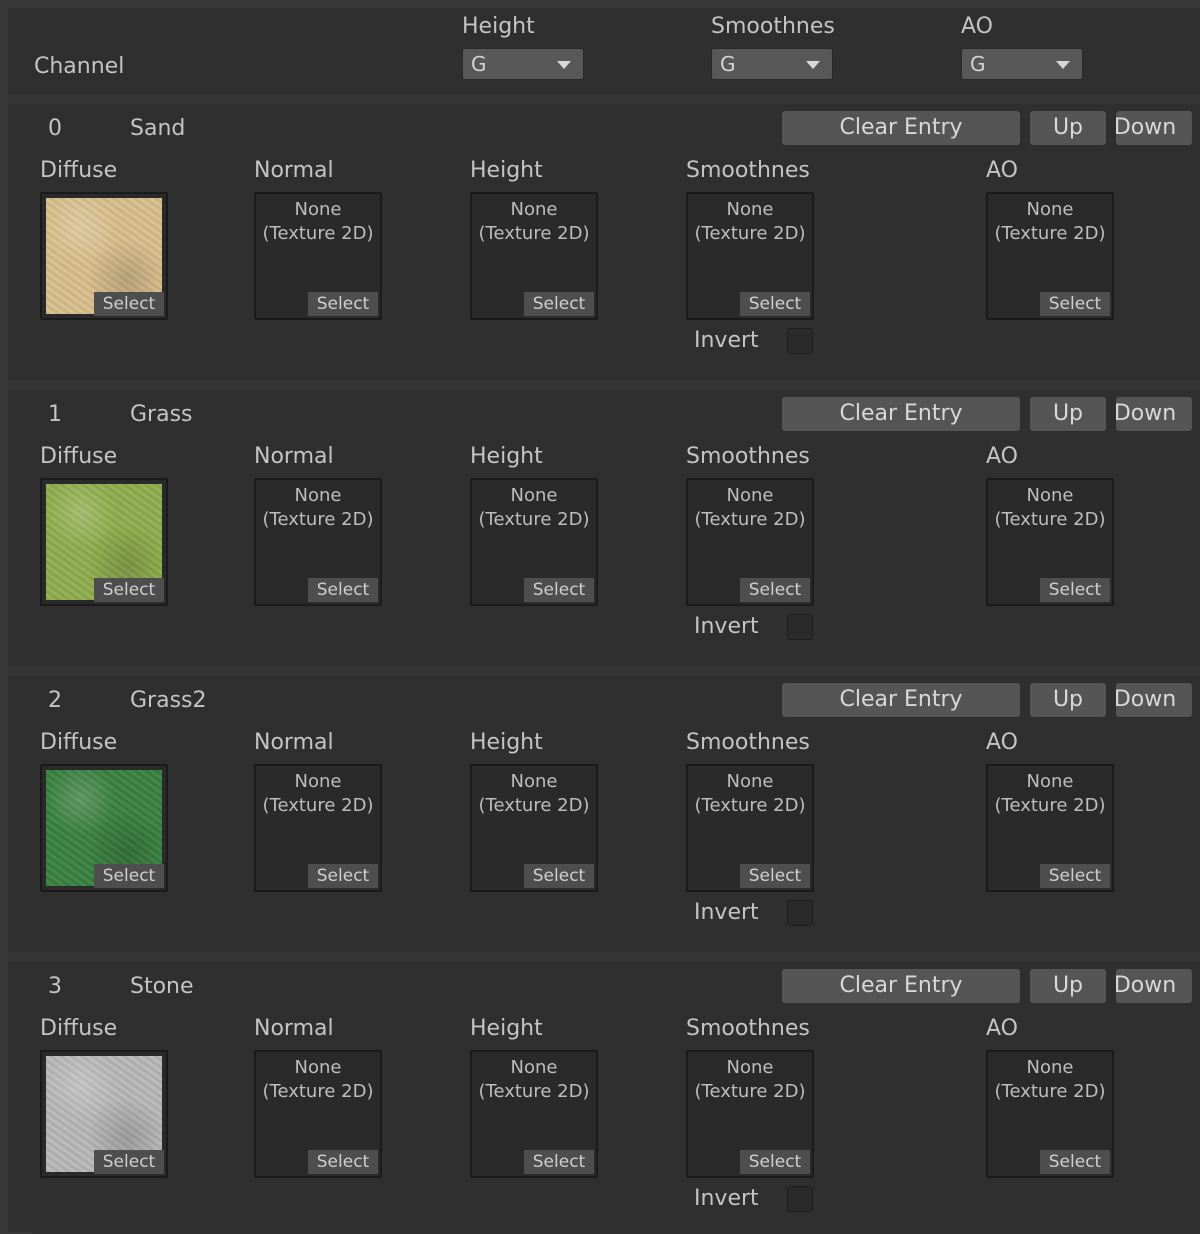  What do you see at coordinates (523, 64) in the screenshot?
I see `height-channel-dropdown: G` at bounding box center [523, 64].